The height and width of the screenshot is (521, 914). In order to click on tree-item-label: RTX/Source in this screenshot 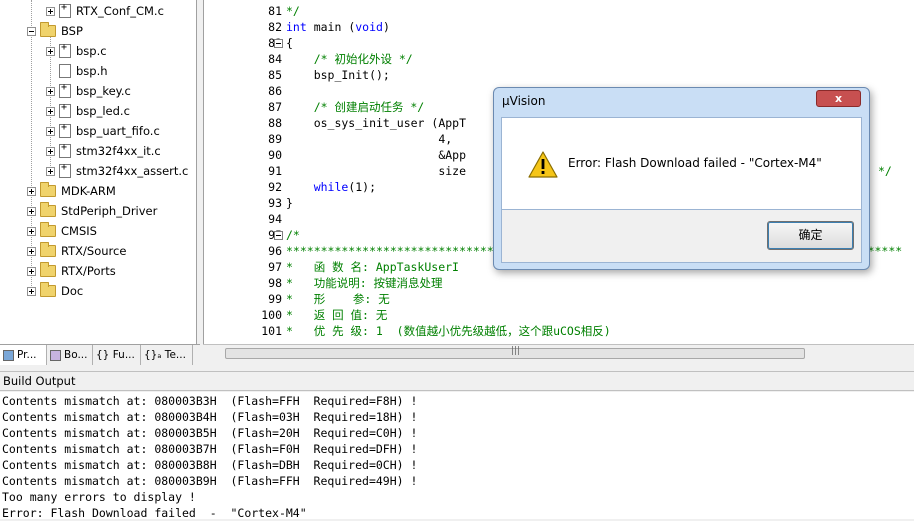, I will do `click(94, 251)`.